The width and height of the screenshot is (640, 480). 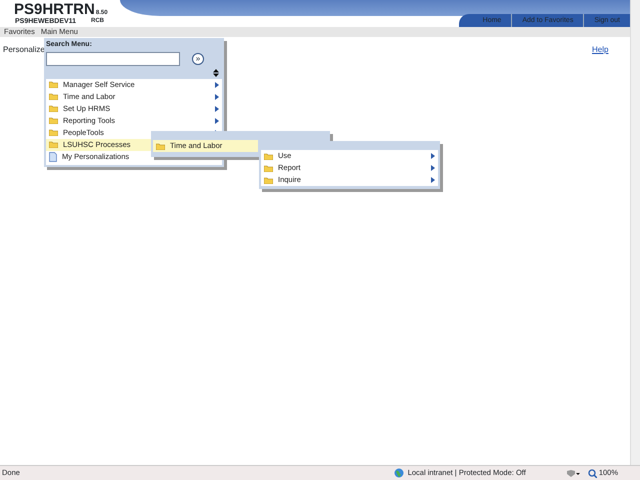 What do you see at coordinates (600, 50) in the screenshot?
I see `help-link: Help` at bounding box center [600, 50].